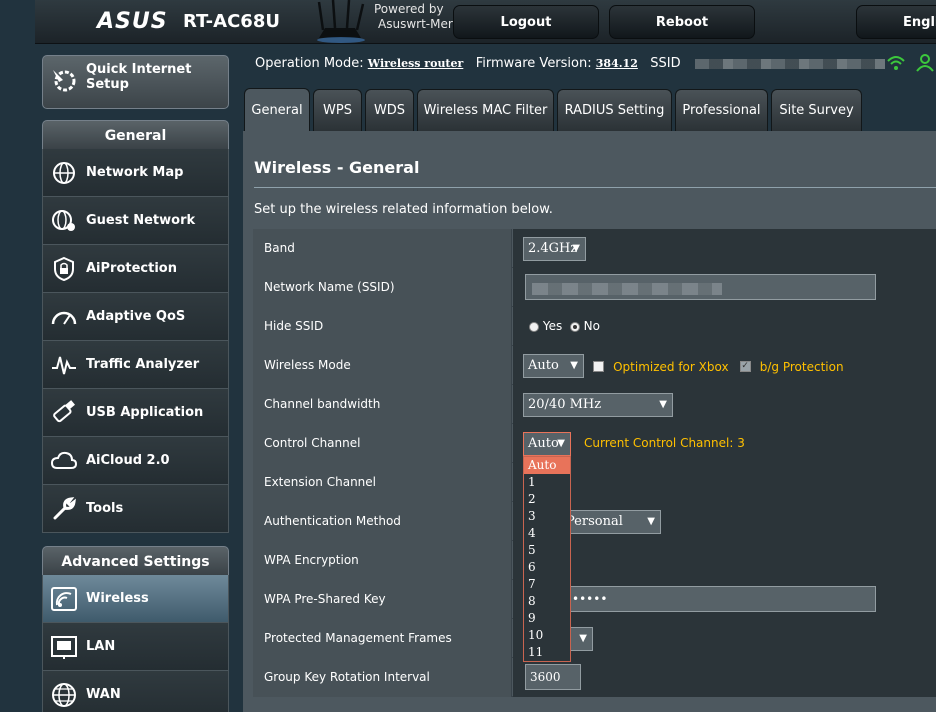  What do you see at coordinates (132, 21) in the screenshot?
I see `asus-logo: ASUS` at bounding box center [132, 21].